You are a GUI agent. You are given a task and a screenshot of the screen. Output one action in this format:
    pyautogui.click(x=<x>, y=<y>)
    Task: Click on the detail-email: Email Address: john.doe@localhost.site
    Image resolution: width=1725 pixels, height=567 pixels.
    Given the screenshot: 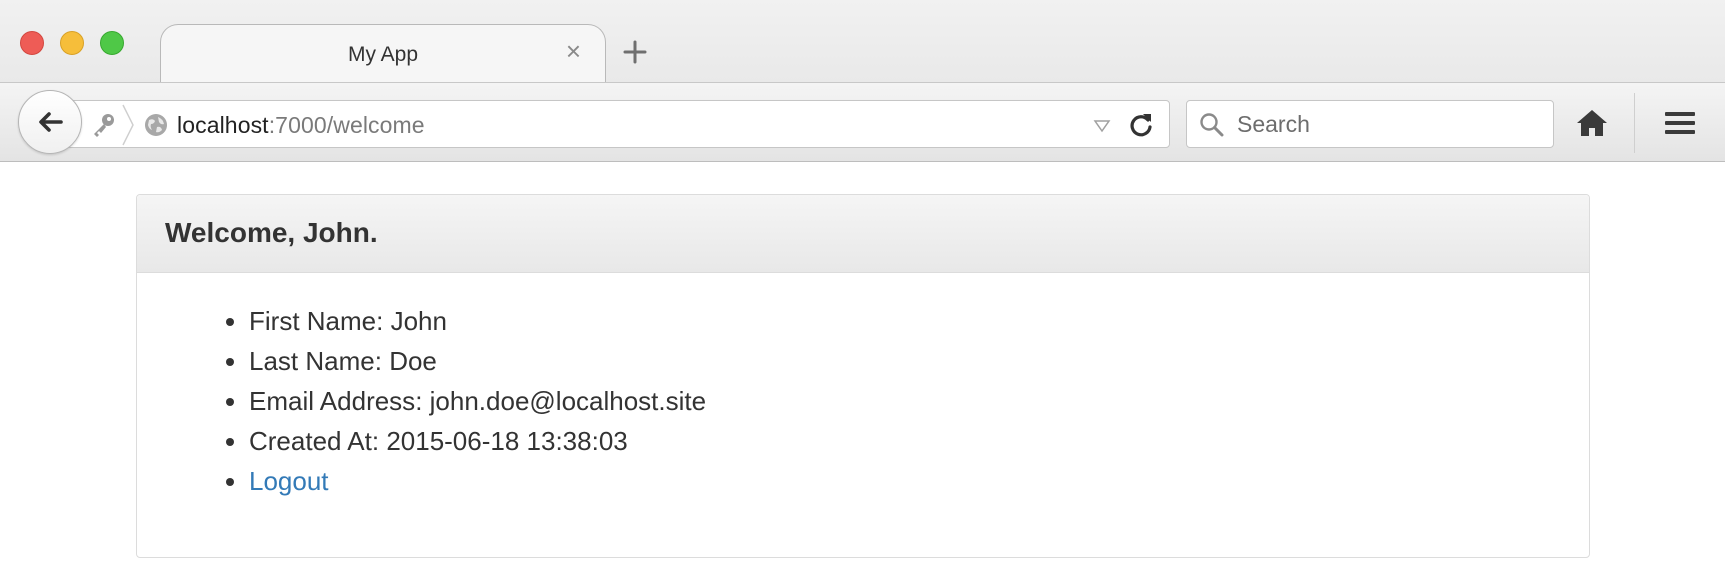 What is the action you would take?
    pyautogui.click(x=919, y=401)
    